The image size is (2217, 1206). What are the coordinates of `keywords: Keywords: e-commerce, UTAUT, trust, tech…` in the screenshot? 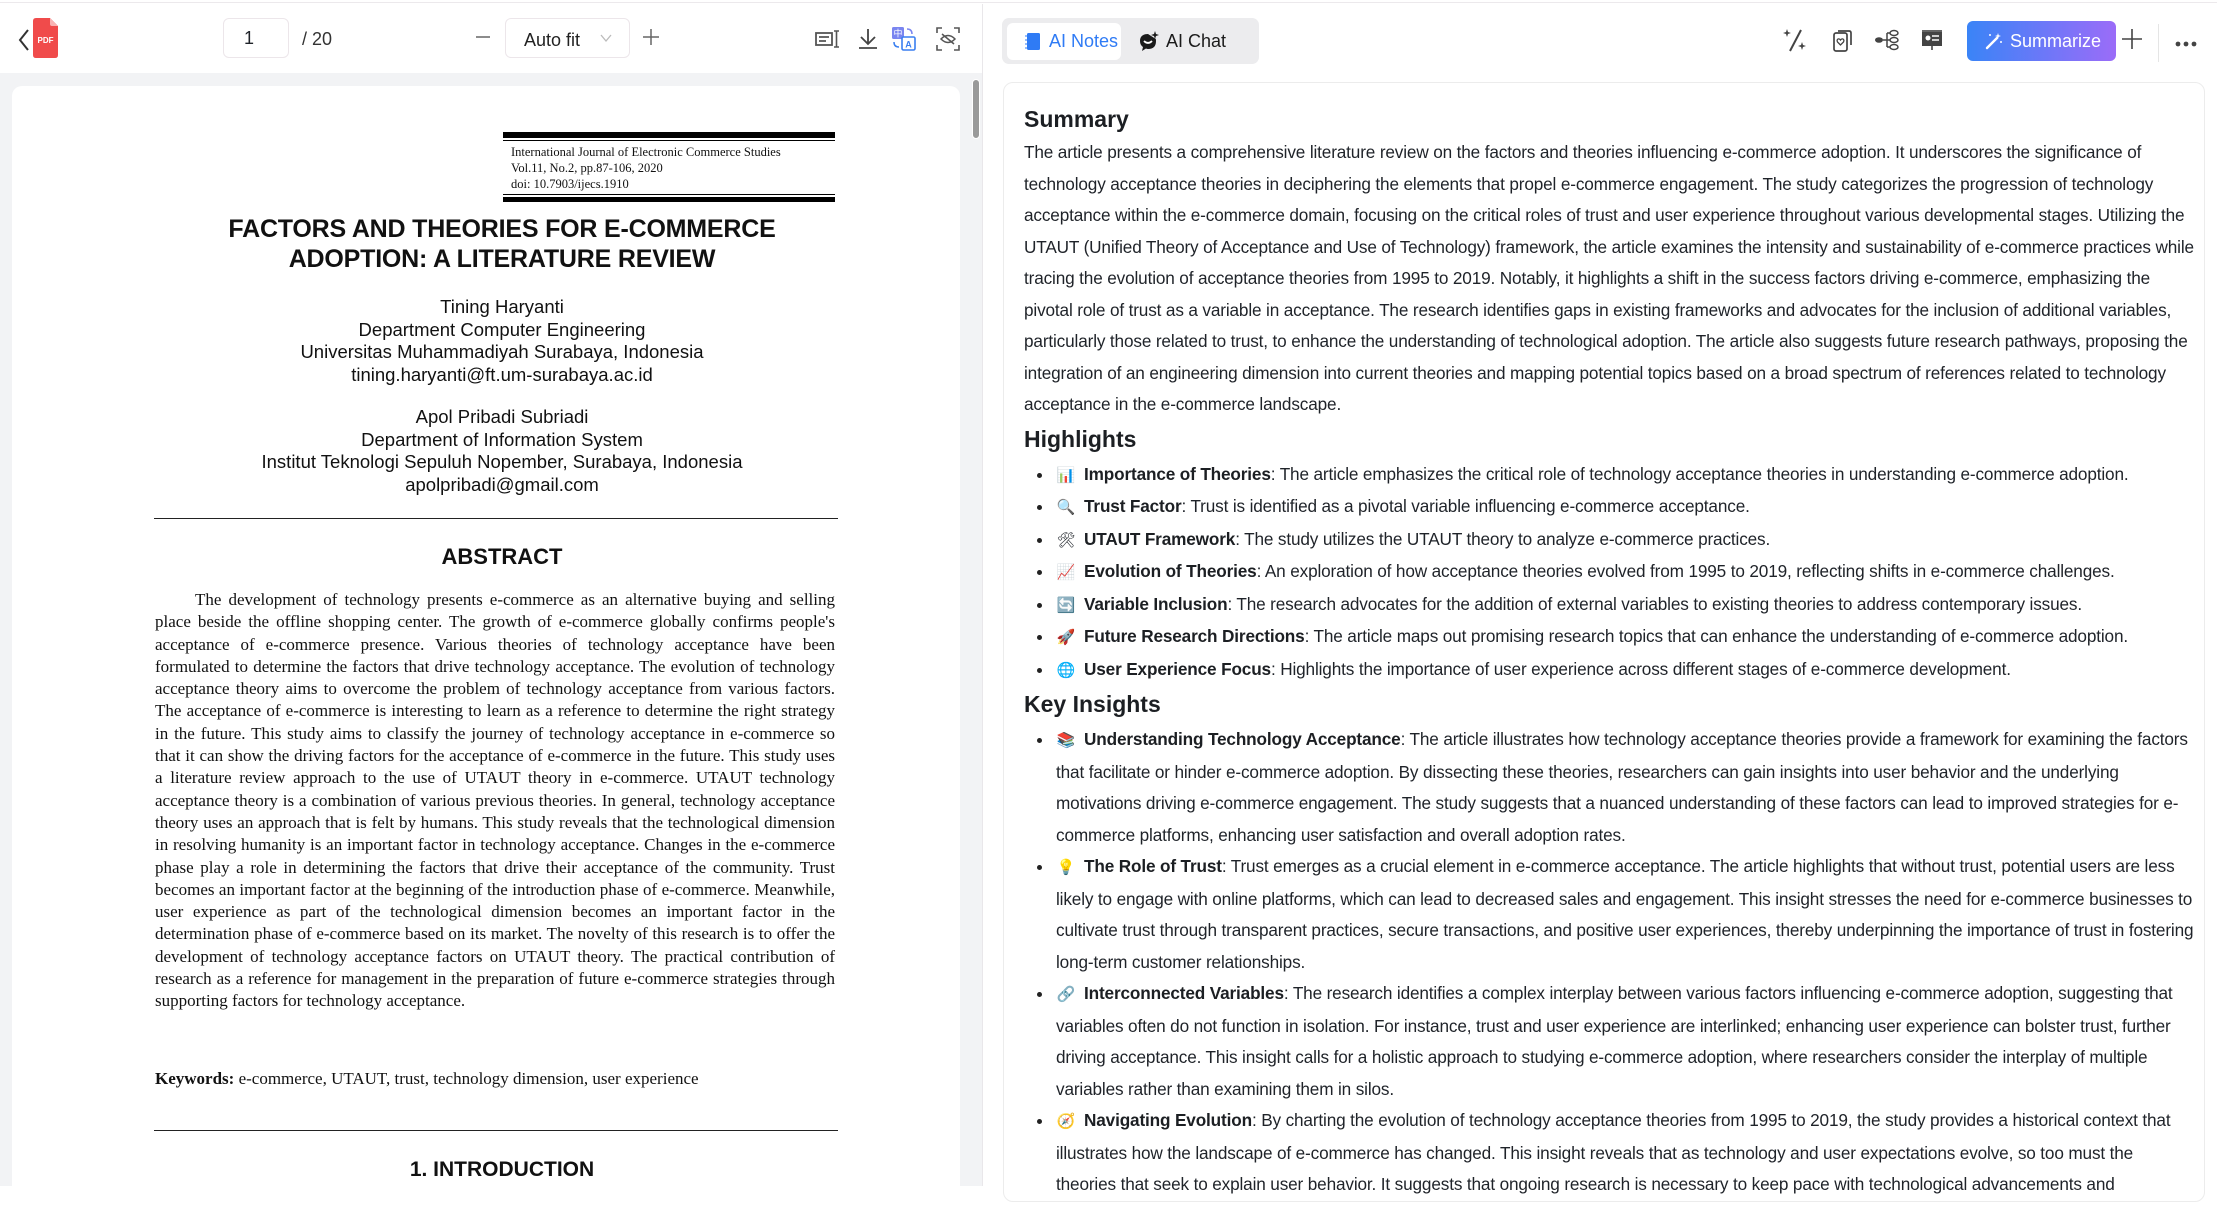 It's located at (427, 1079).